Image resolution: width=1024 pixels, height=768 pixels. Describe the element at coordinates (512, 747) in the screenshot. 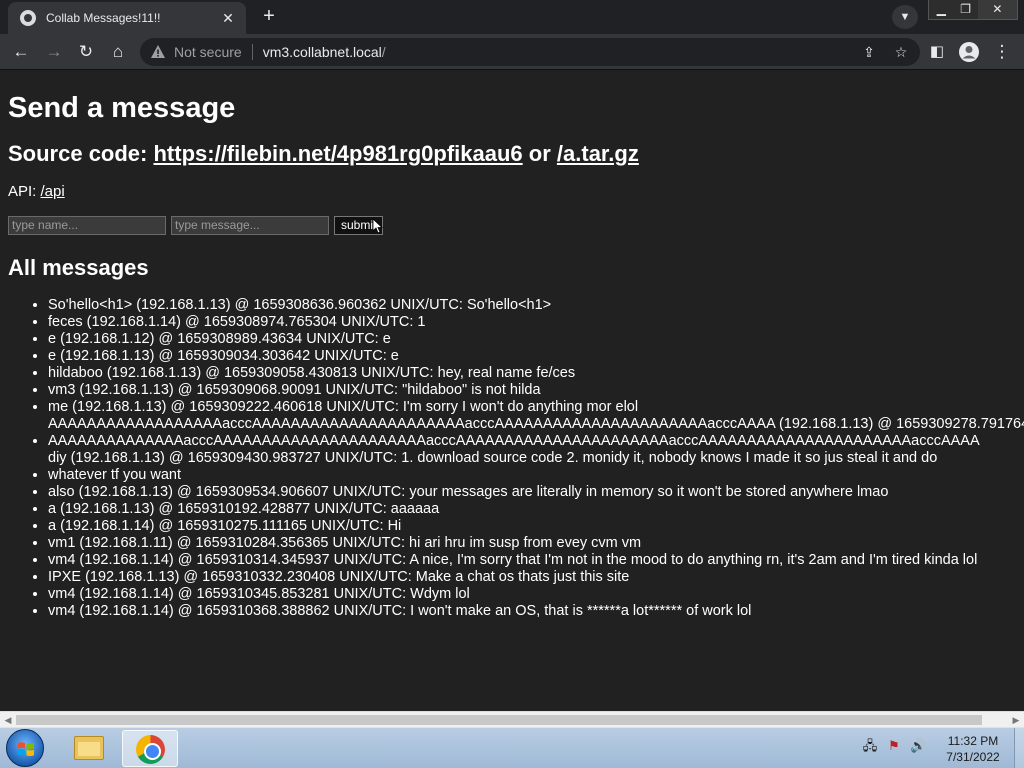

I see `windows-taskbar: 🖧 ⚑ 🔊 11:32 PM 7/31/2022` at that location.